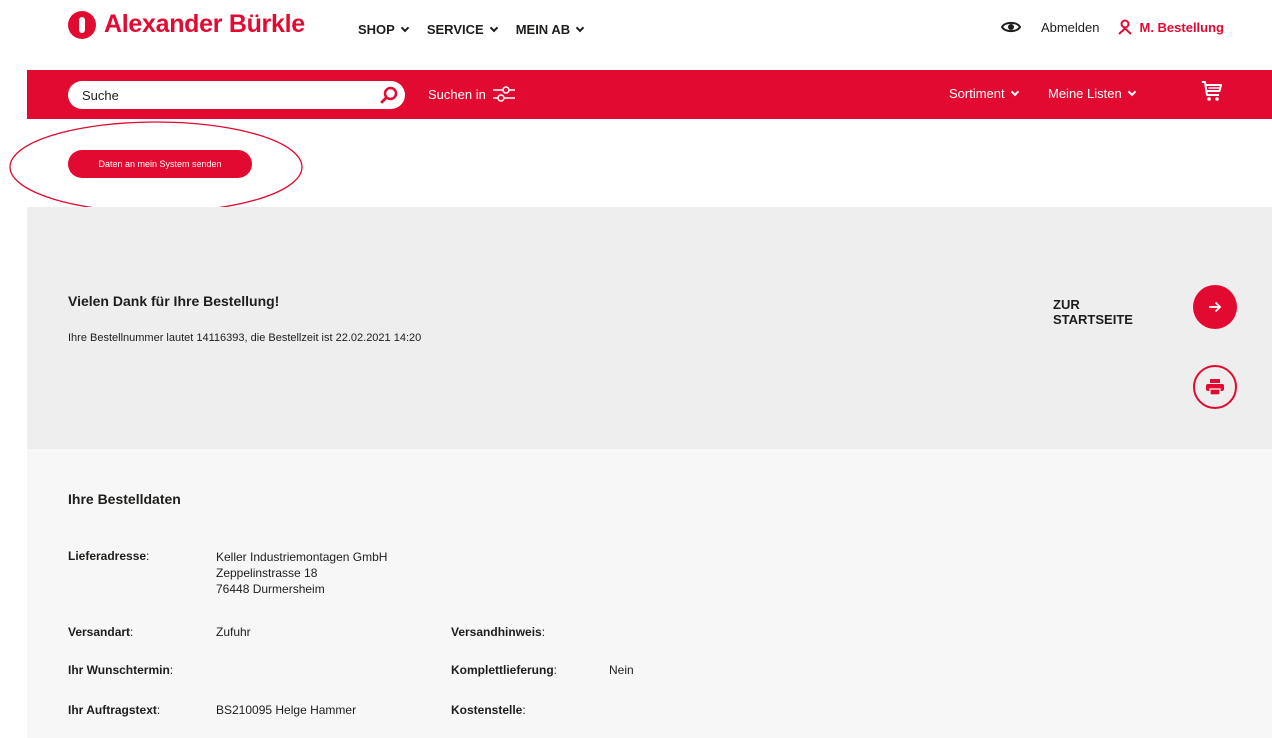 Image resolution: width=1272 pixels, height=738 pixels. What do you see at coordinates (1181, 27) in the screenshot?
I see `my-order-label: M. Bestellung` at bounding box center [1181, 27].